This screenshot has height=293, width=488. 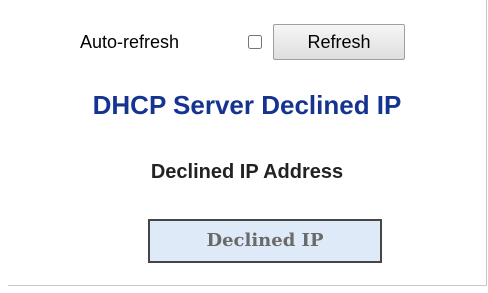 What do you see at coordinates (247, 105) in the screenshot?
I see `page-title: DHCP Server Declined IP` at bounding box center [247, 105].